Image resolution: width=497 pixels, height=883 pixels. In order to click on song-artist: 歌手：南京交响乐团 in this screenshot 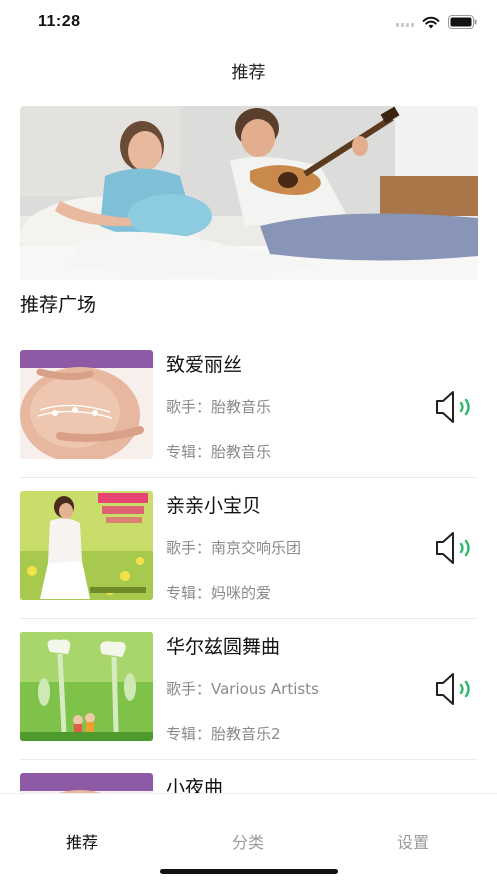, I will do `click(234, 548)`.